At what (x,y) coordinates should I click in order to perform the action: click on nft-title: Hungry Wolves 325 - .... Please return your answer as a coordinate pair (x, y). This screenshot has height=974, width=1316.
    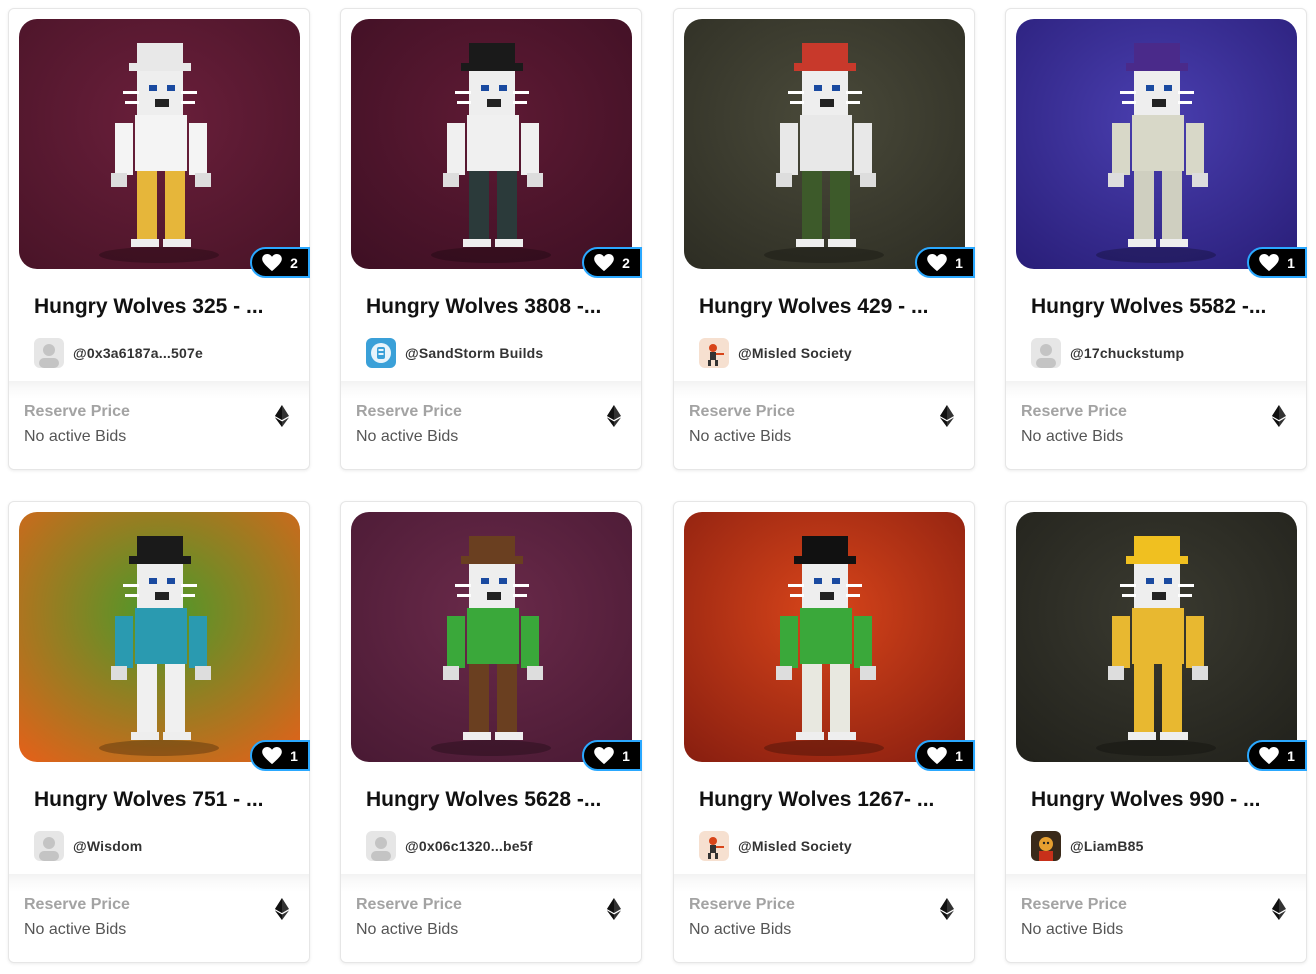
    Looking at the image, I should click on (162, 307).